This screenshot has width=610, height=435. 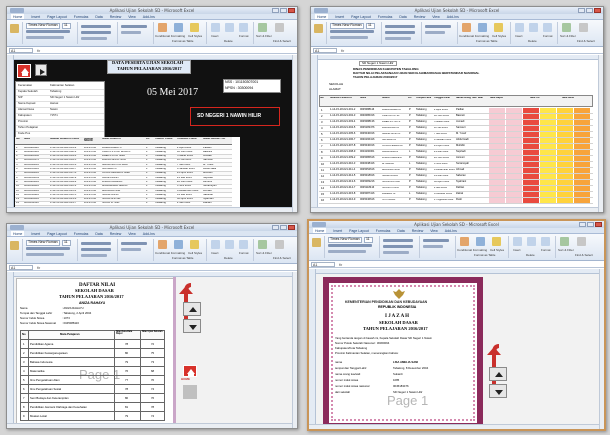 What do you see at coordinates (185, 379) in the screenshot?
I see `home-label: HOME` at bounding box center [185, 379].